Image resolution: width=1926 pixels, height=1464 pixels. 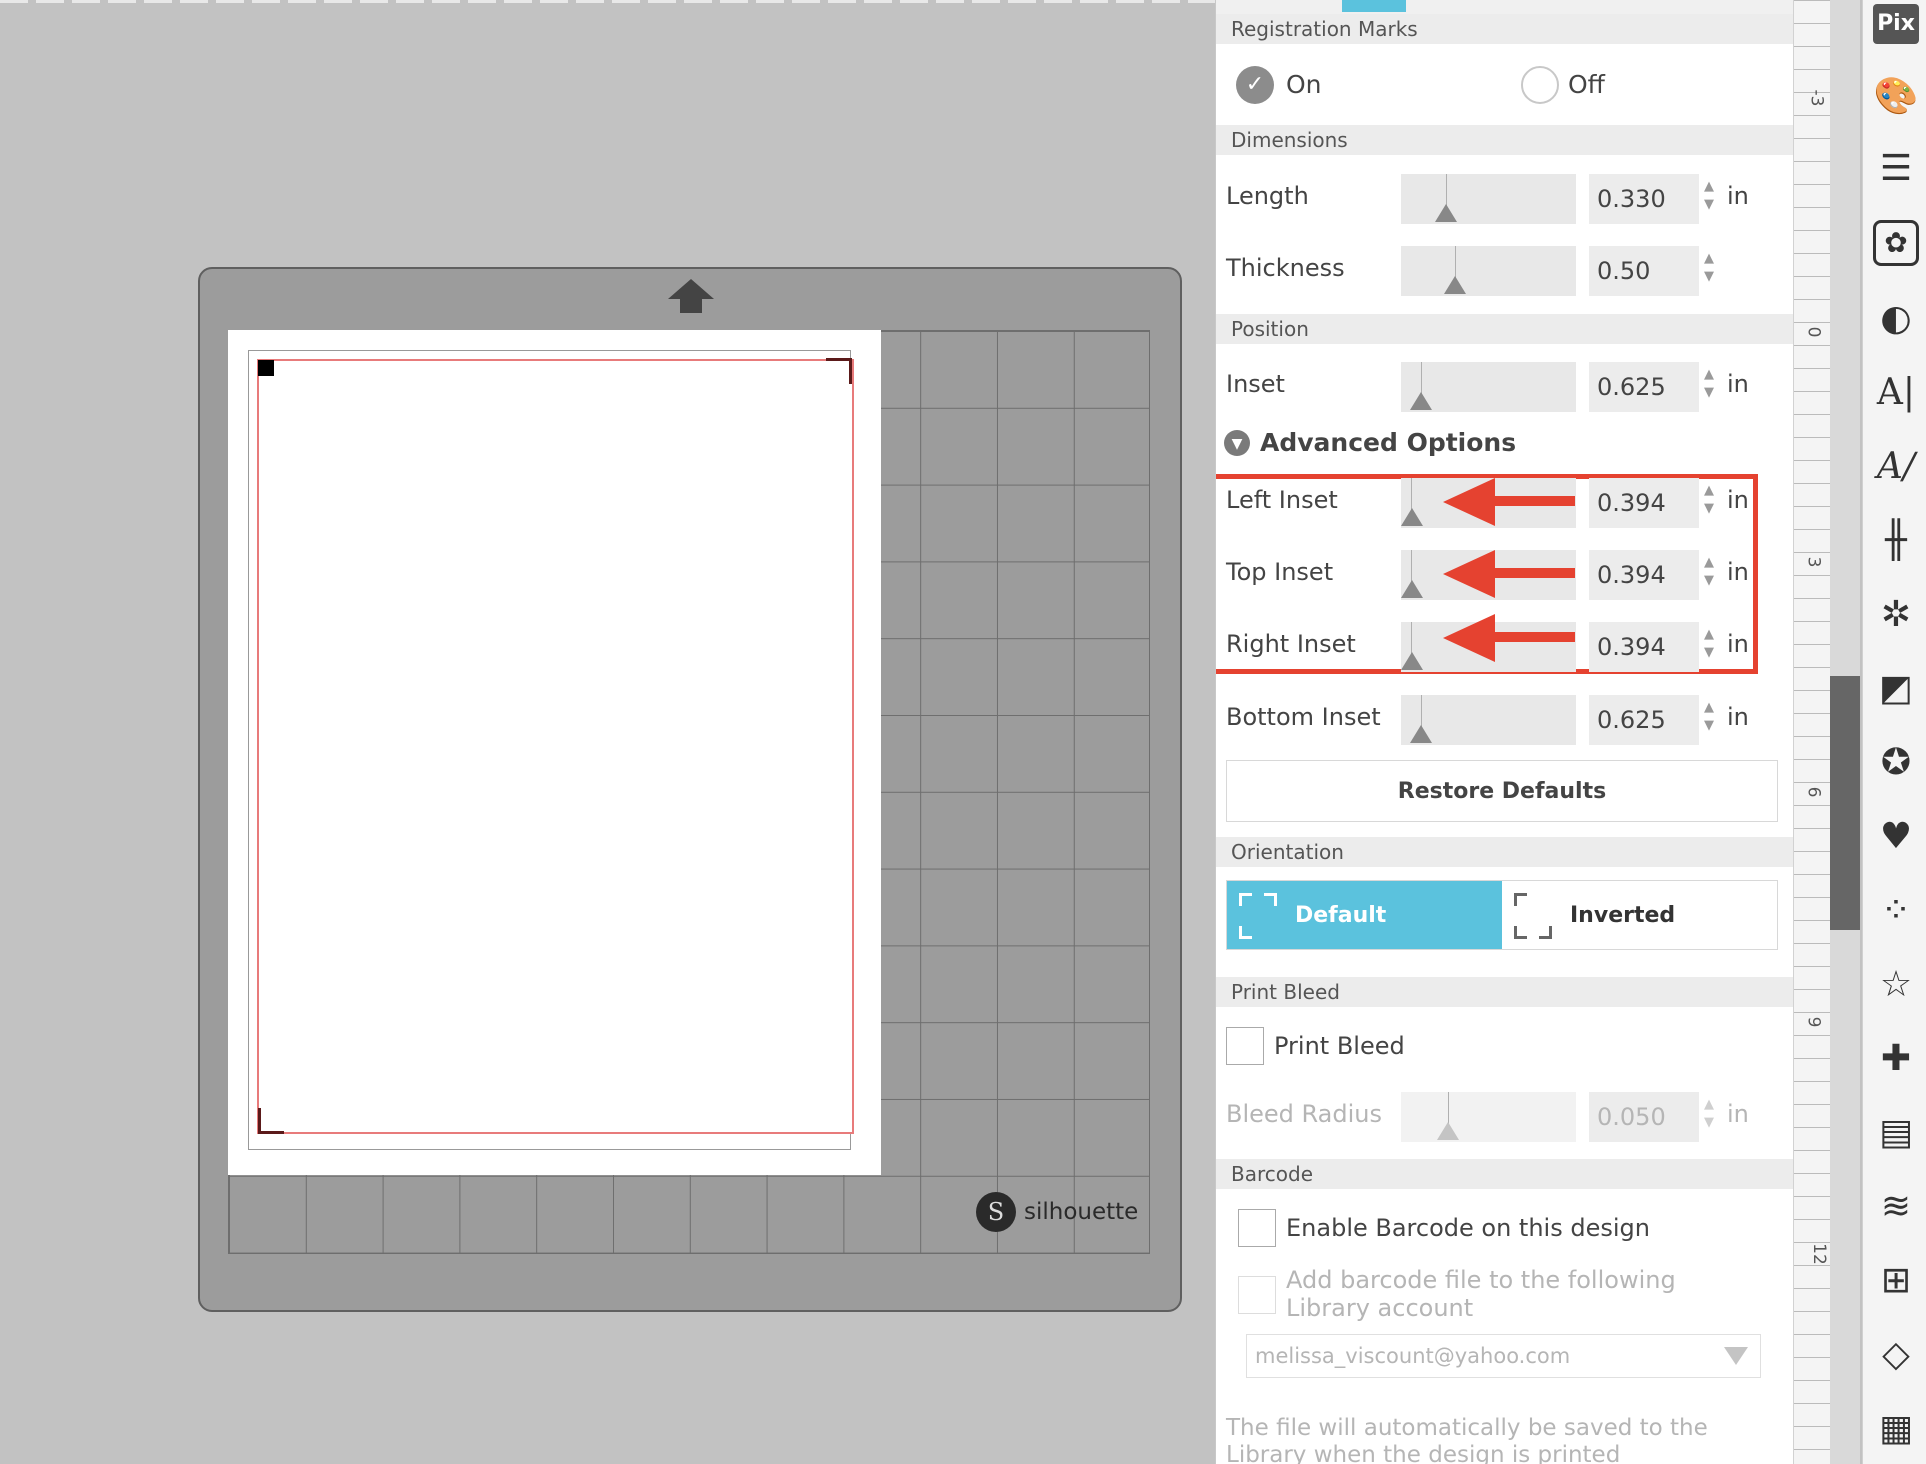 I want to click on thickness-label: Thickness, so click(x=1285, y=268).